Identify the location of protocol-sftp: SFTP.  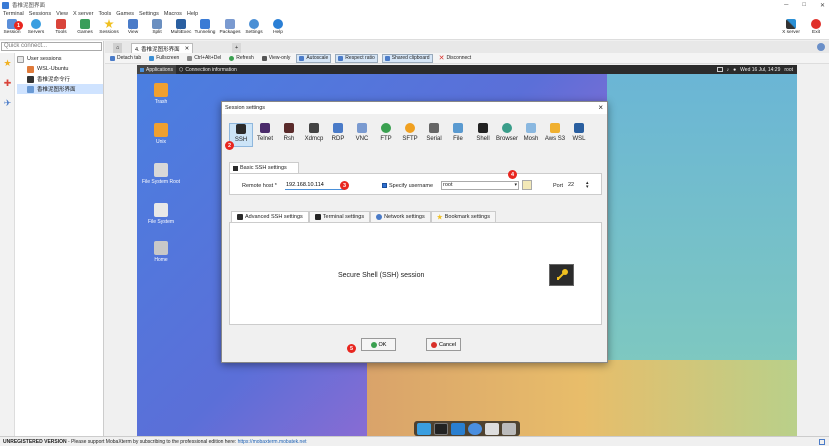
(410, 135).